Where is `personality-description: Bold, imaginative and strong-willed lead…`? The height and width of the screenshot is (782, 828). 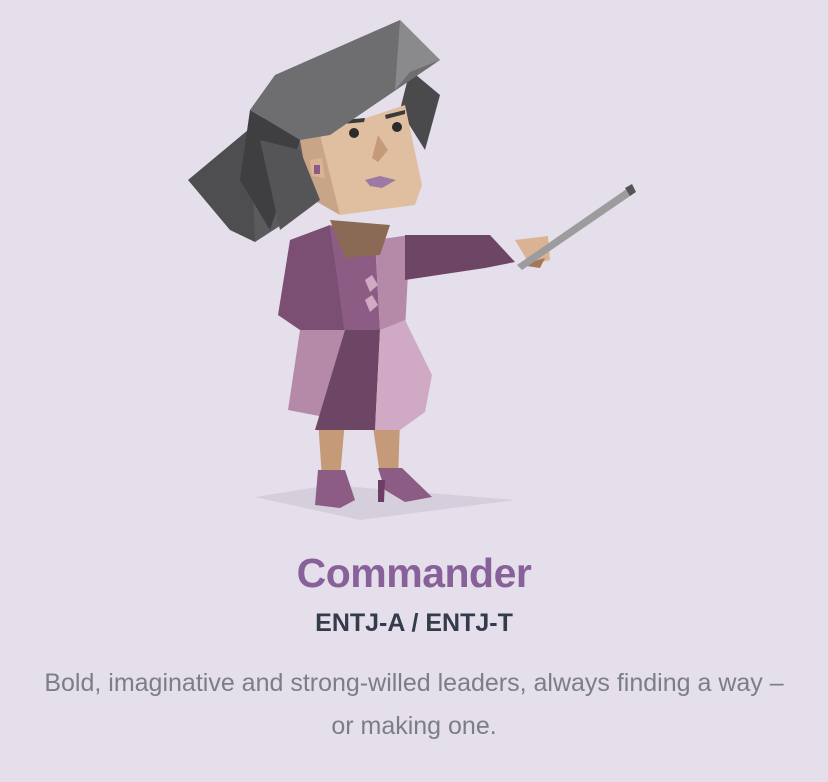
personality-description: Bold, imaginative and strong-willed lead… is located at coordinates (414, 704).